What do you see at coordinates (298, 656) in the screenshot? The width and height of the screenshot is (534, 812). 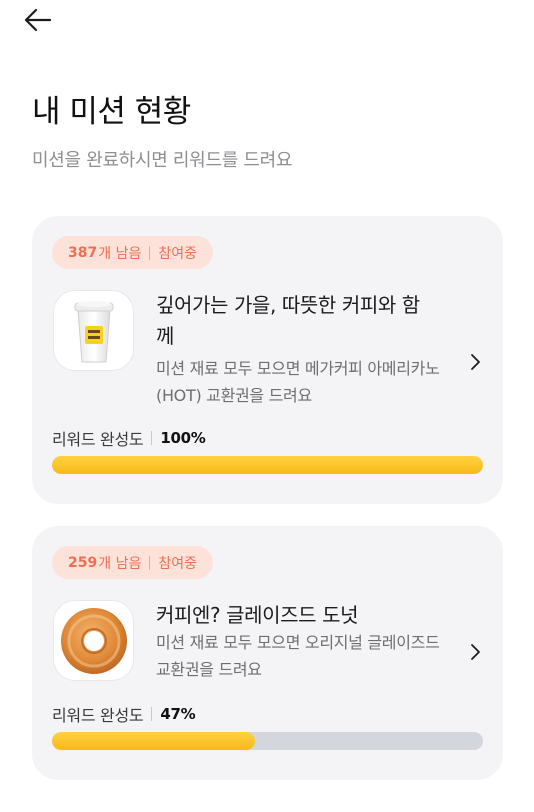 I see `mission-description: 미션 재료 모두 모으면 오리지널 글레이즈드 교환권을 드려요` at bounding box center [298, 656].